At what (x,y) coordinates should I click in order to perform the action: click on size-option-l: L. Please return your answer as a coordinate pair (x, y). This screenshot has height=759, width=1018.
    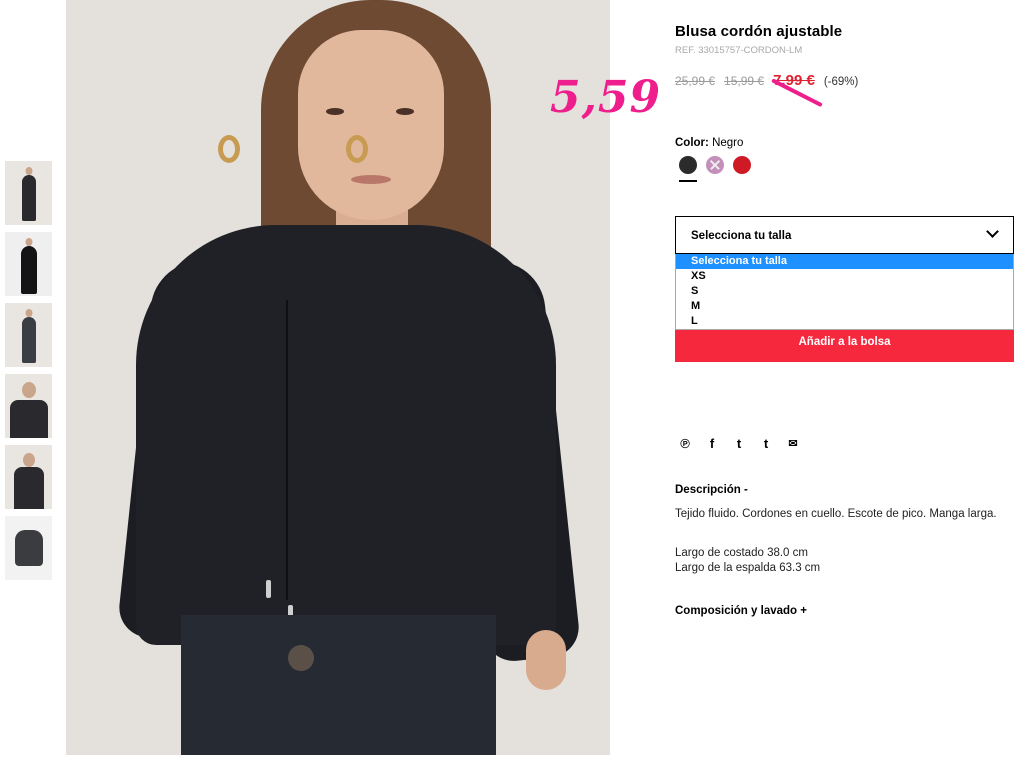
    Looking at the image, I should click on (844, 321).